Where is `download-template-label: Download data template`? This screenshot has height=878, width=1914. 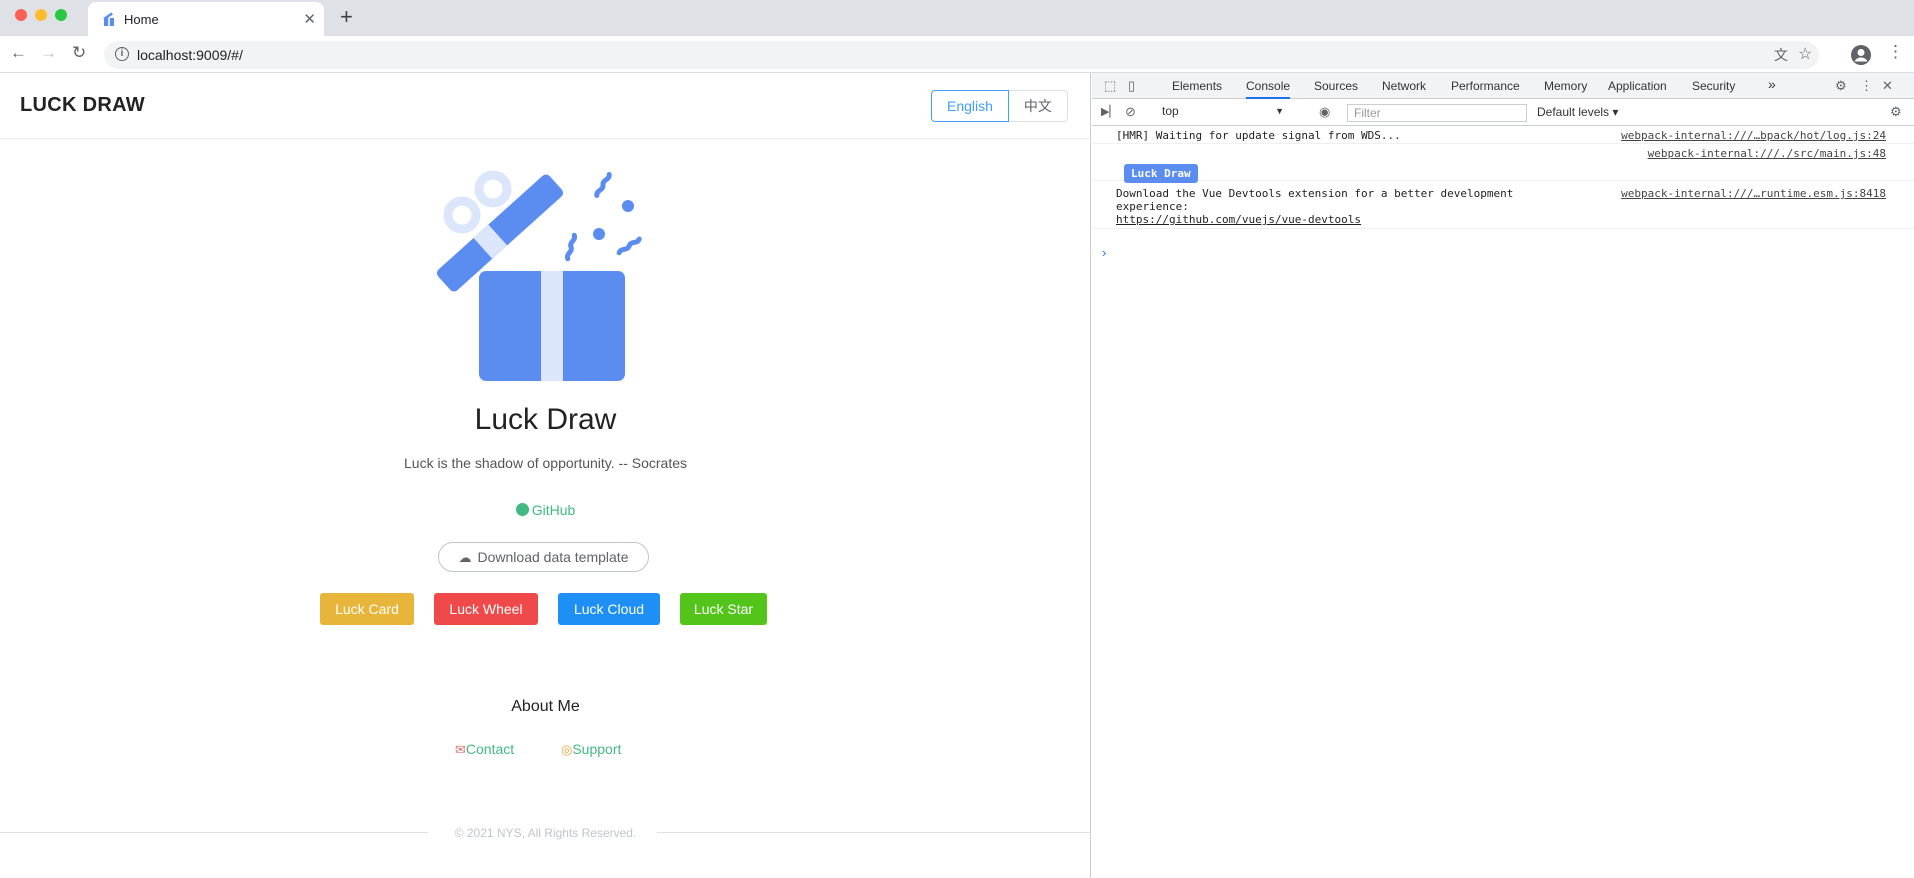 download-template-label: Download data template is located at coordinates (553, 557).